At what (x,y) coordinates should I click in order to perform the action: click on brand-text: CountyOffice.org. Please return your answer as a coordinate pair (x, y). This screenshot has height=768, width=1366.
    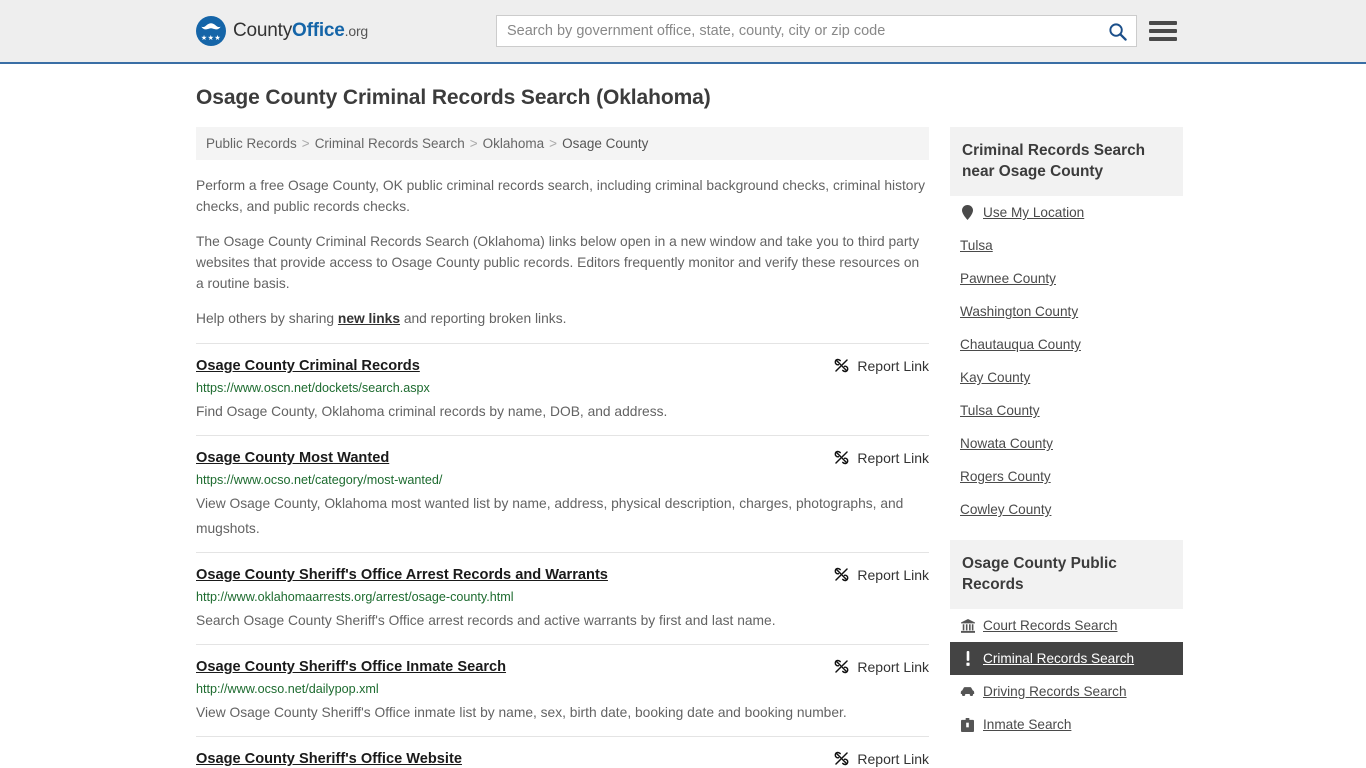
    Looking at the image, I should click on (300, 31).